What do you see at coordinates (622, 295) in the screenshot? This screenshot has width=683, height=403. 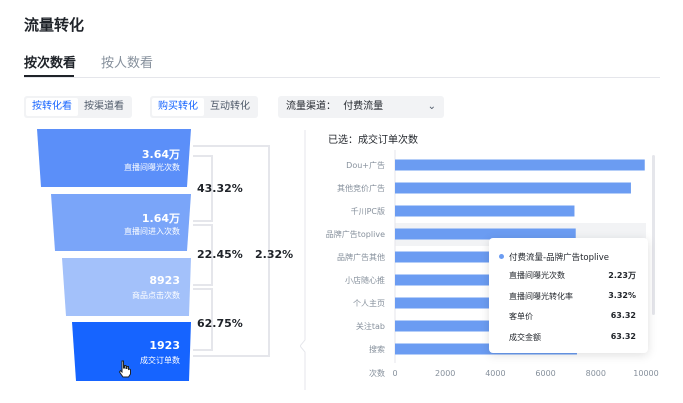 I see `tooltip-row-value: 3.32%` at bounding box center [622, 295].